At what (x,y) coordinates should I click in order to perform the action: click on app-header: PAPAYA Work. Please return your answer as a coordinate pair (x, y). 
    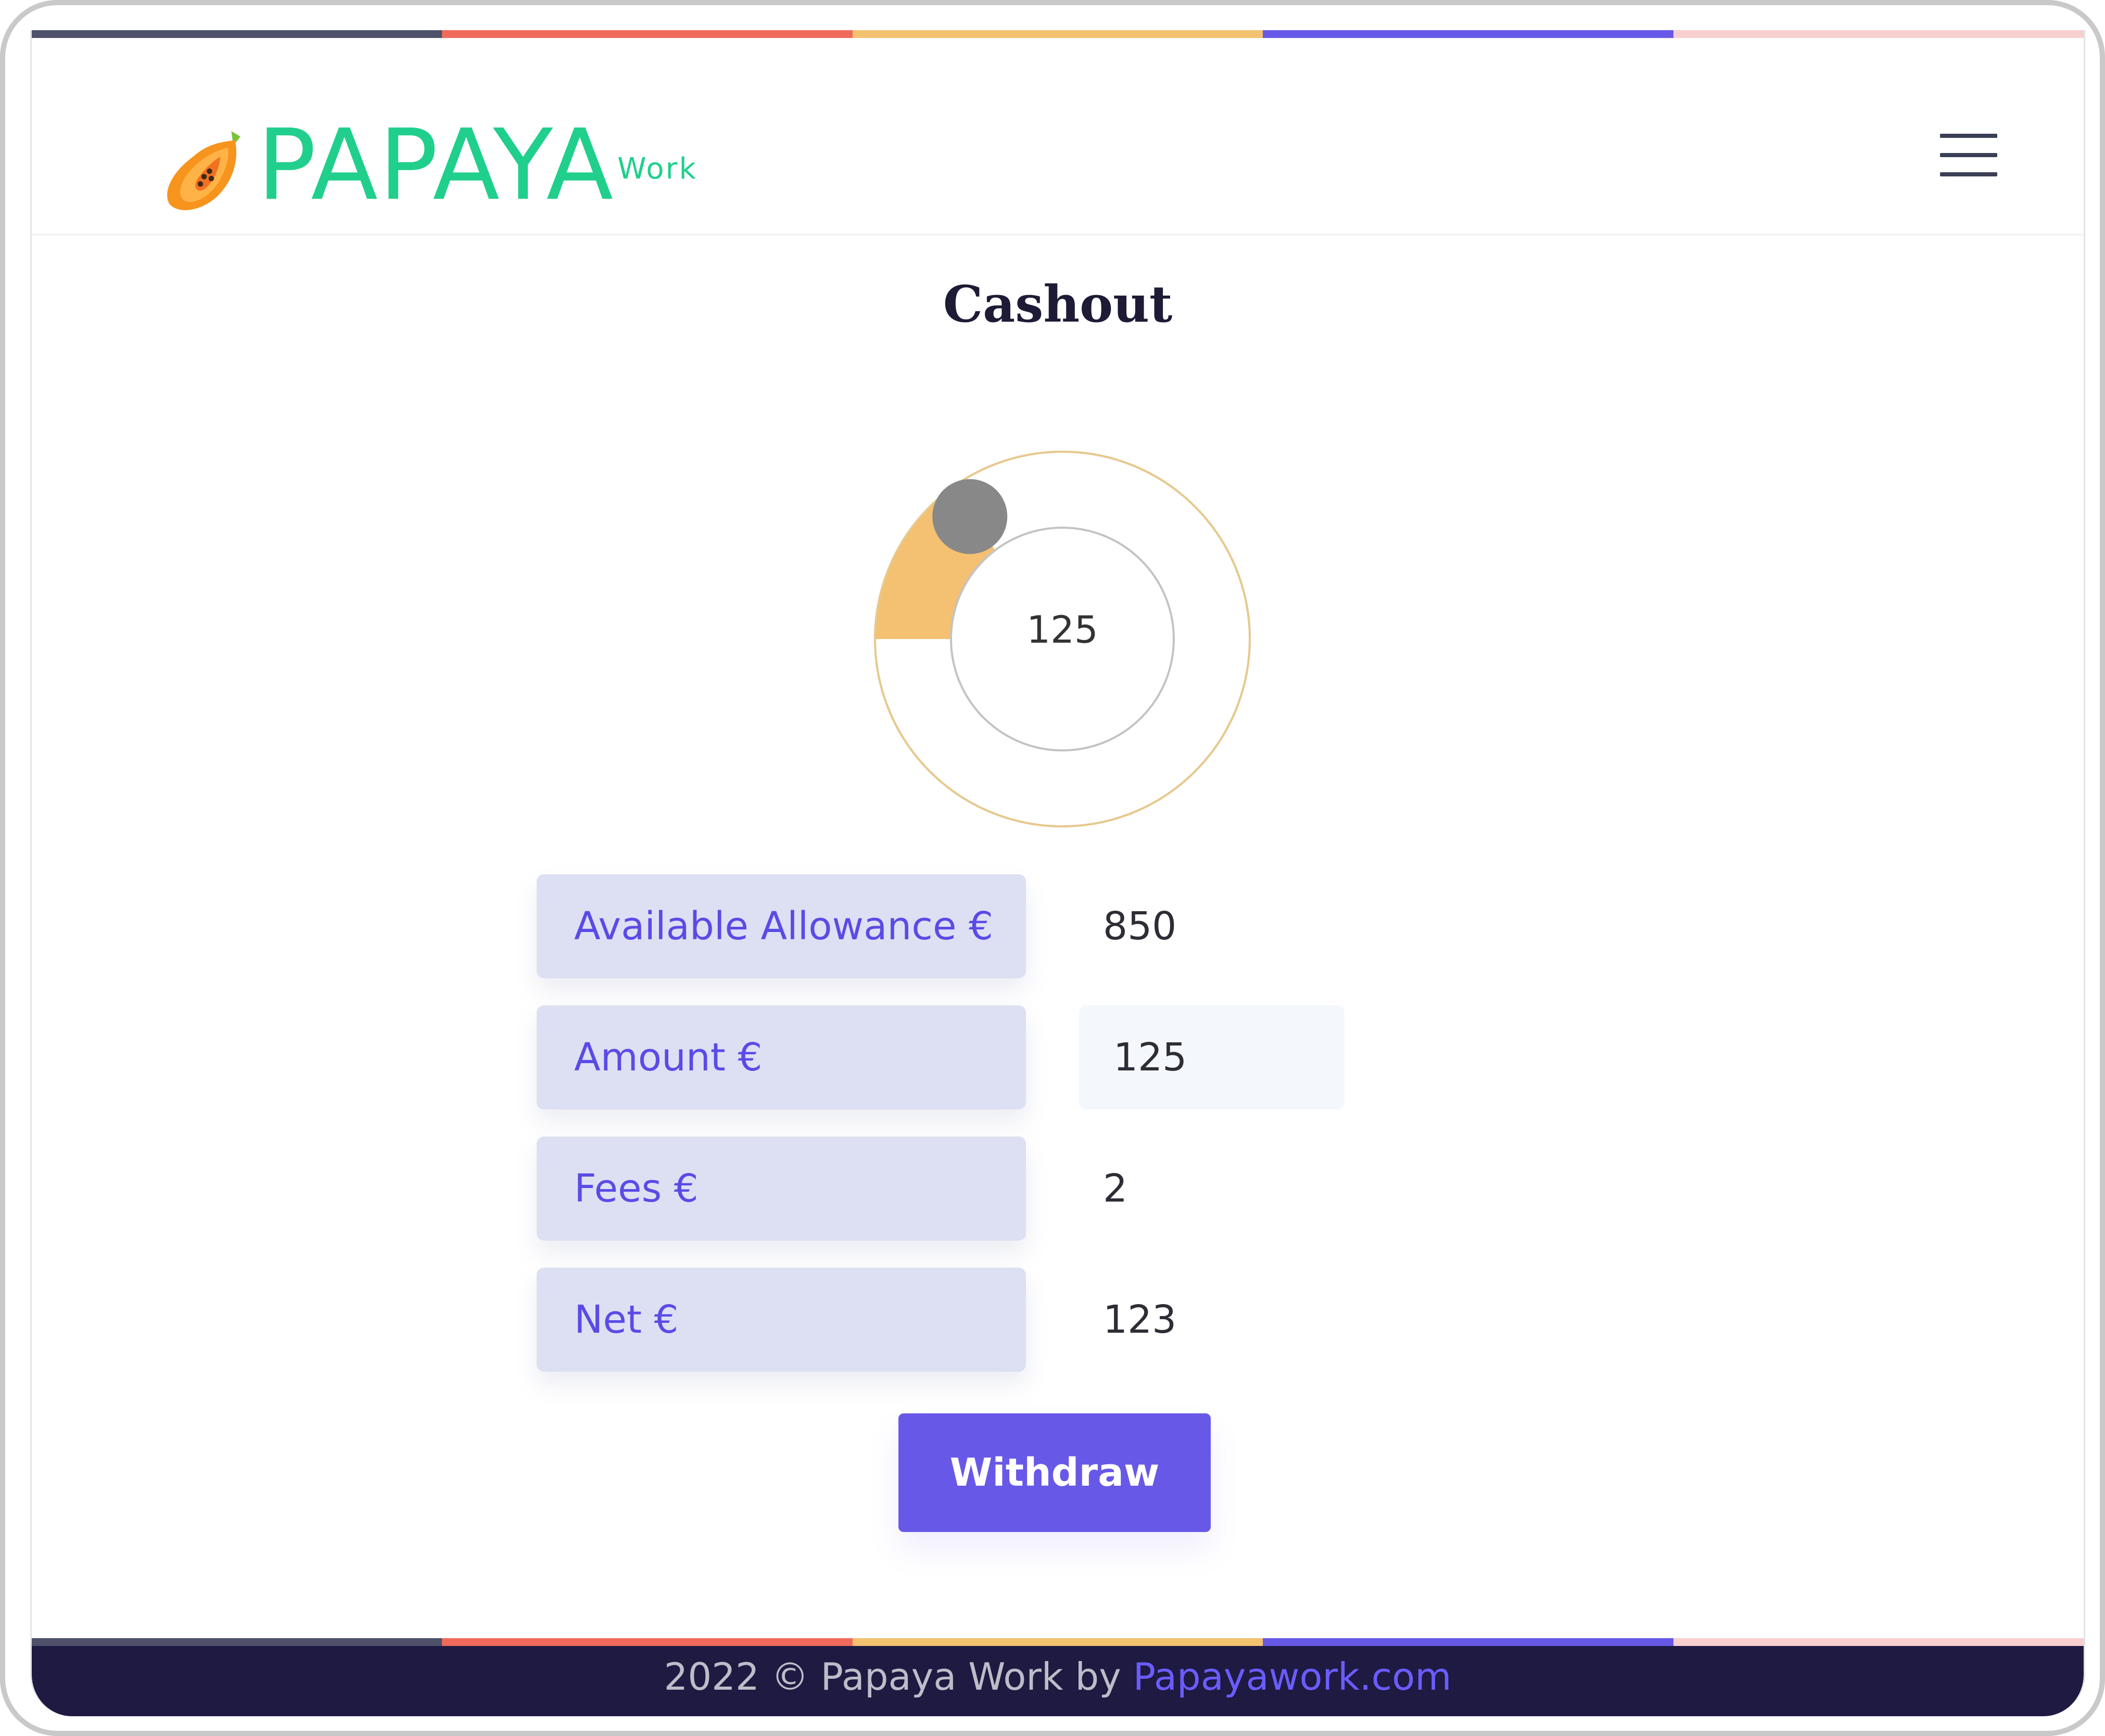
    Looking at the image, I should click on (1058, 137).